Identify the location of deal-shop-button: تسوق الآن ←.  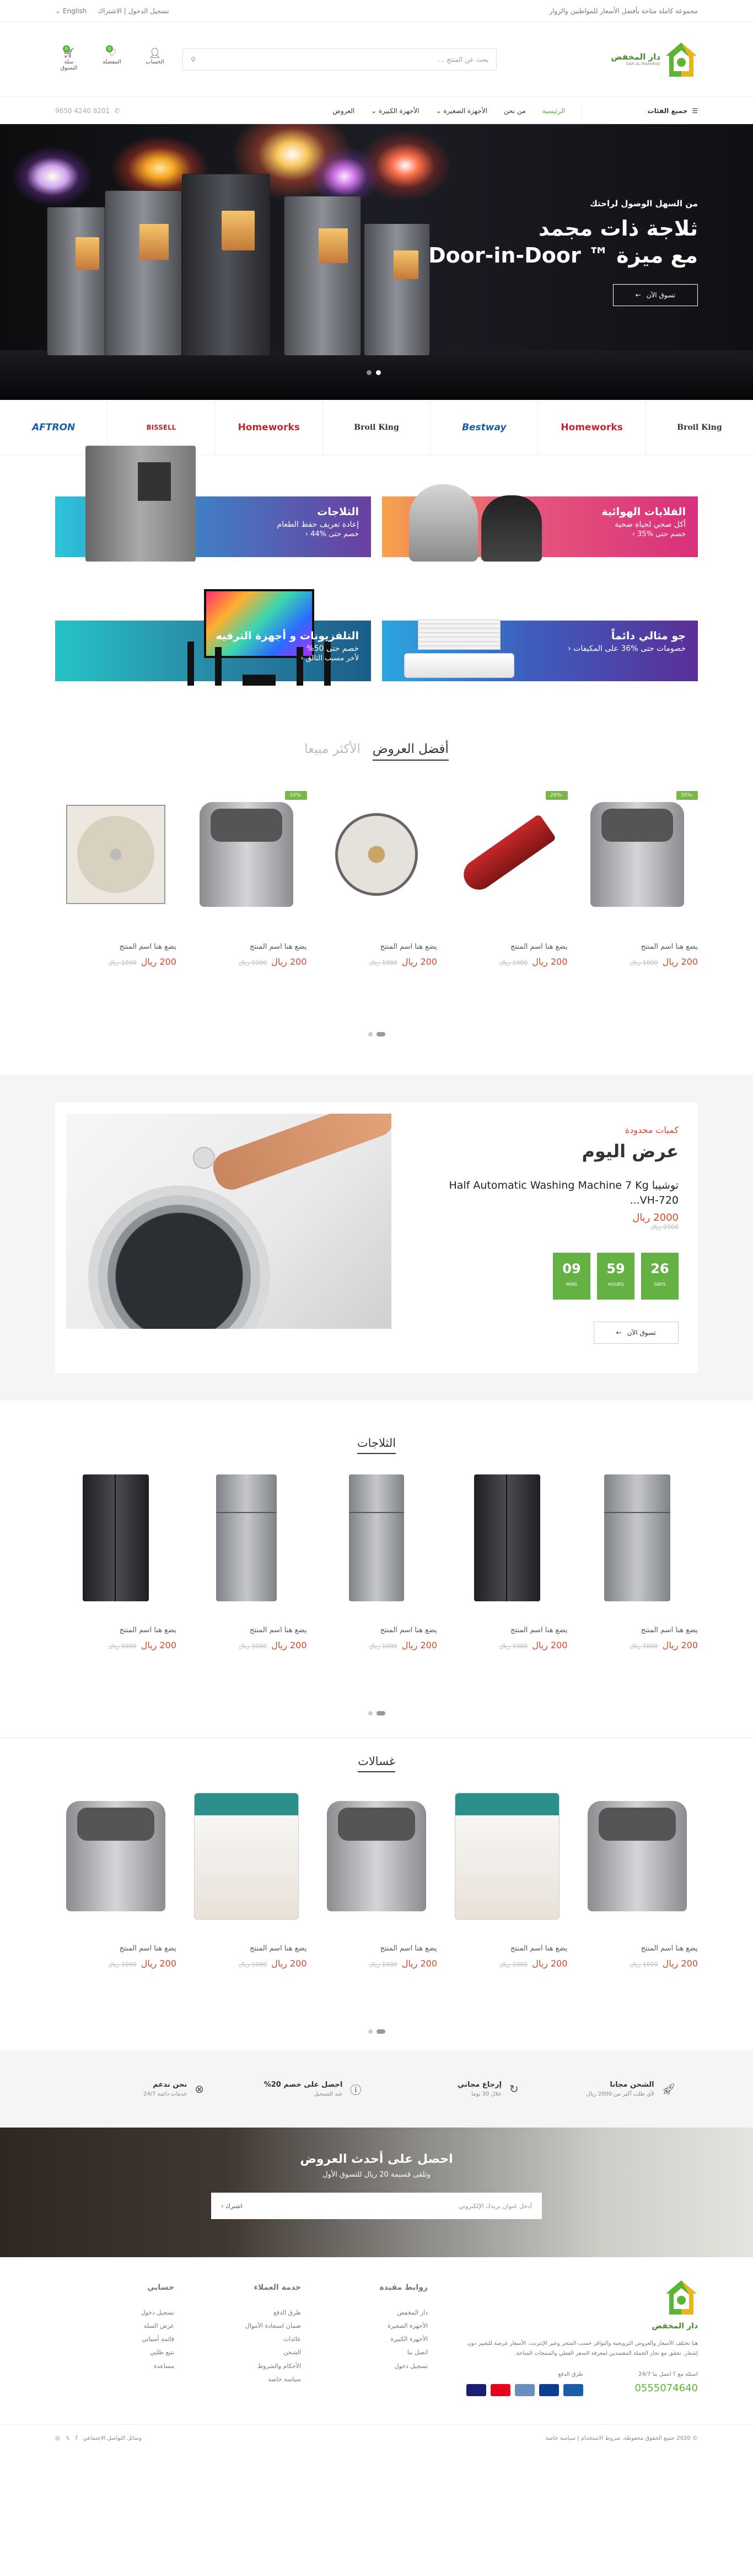
(636, 1333).